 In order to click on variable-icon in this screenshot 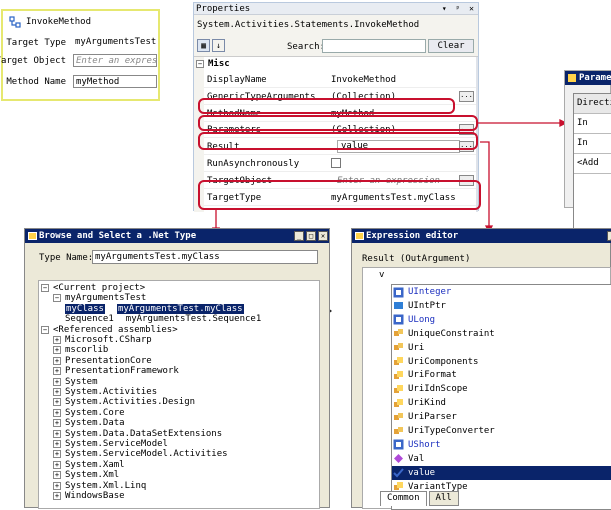, I will do `click(398, 472)`.